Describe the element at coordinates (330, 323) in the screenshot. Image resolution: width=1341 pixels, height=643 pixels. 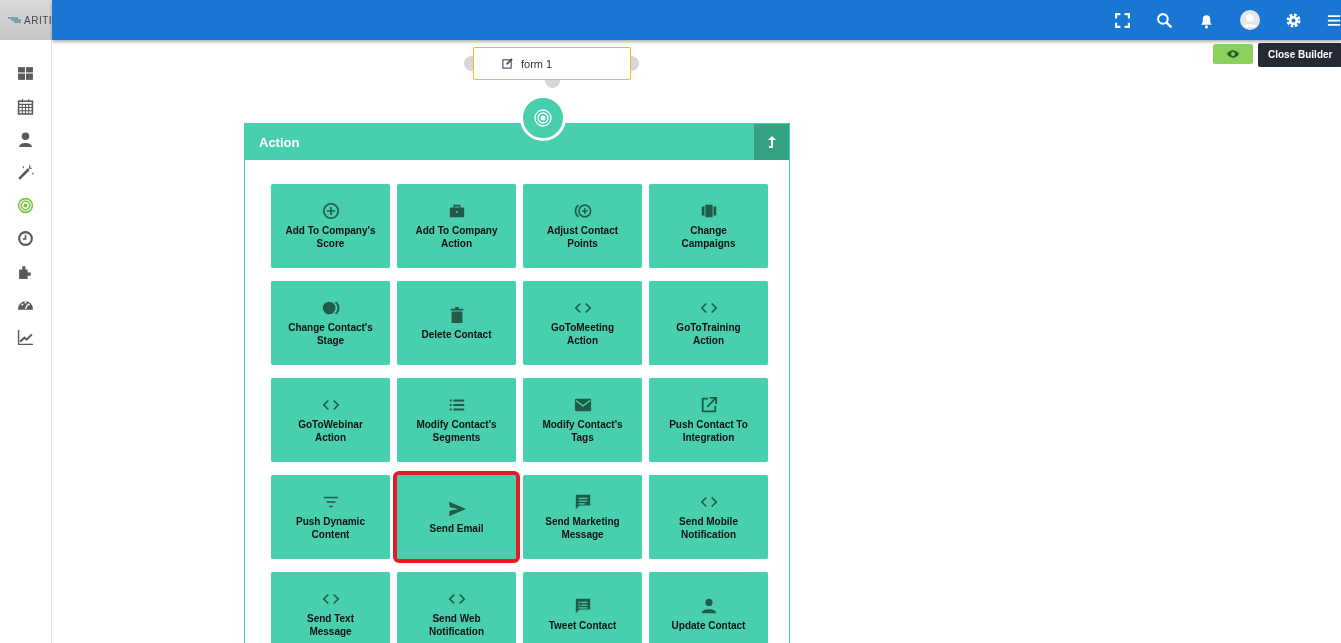
I see `action-tile: Change Contact's Stage` at that location.